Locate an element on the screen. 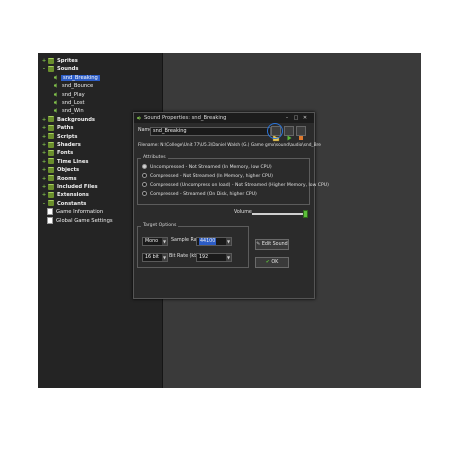 The height and width of the screenshot is (453, 453). tree-item-extensions: + Extensions is located at coordinates (65, 195).